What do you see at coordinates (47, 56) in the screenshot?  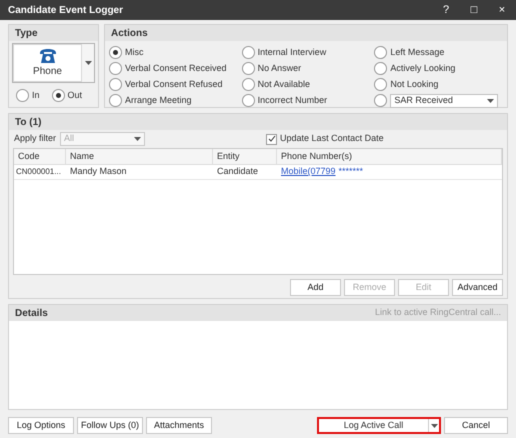 I see `telephone-icon` at bounding box center [47, 56].